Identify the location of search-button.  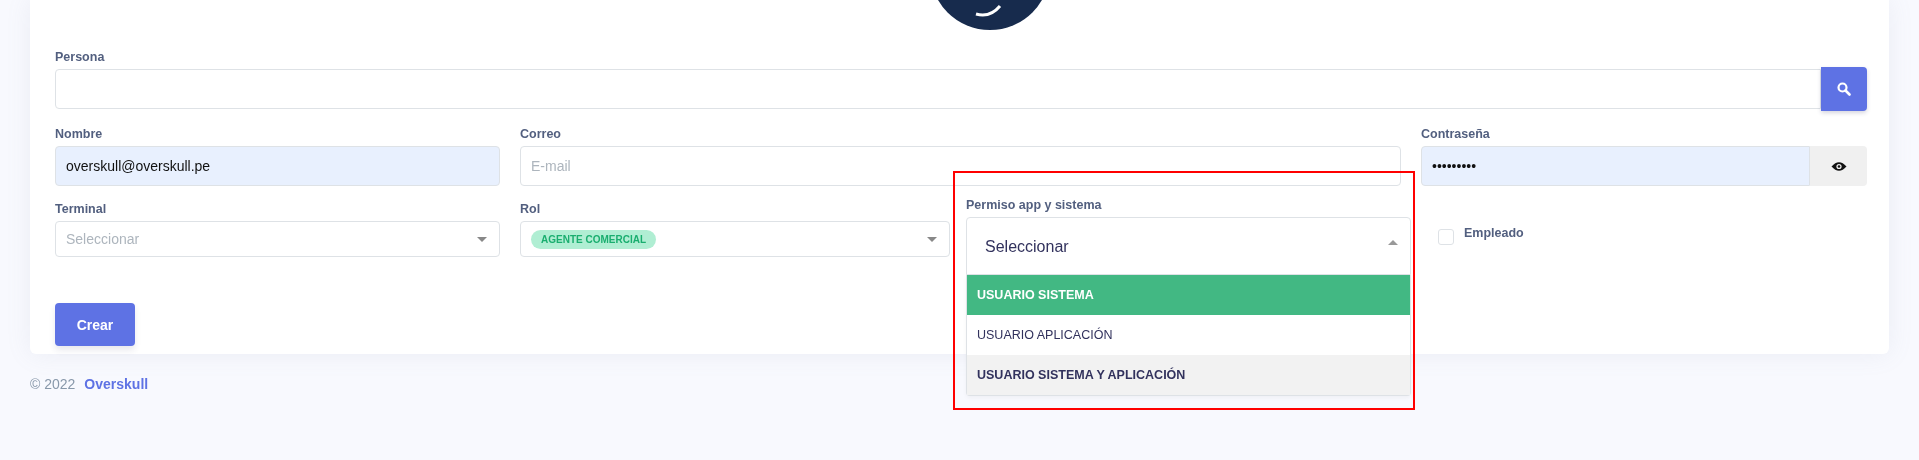
(1844, 89).